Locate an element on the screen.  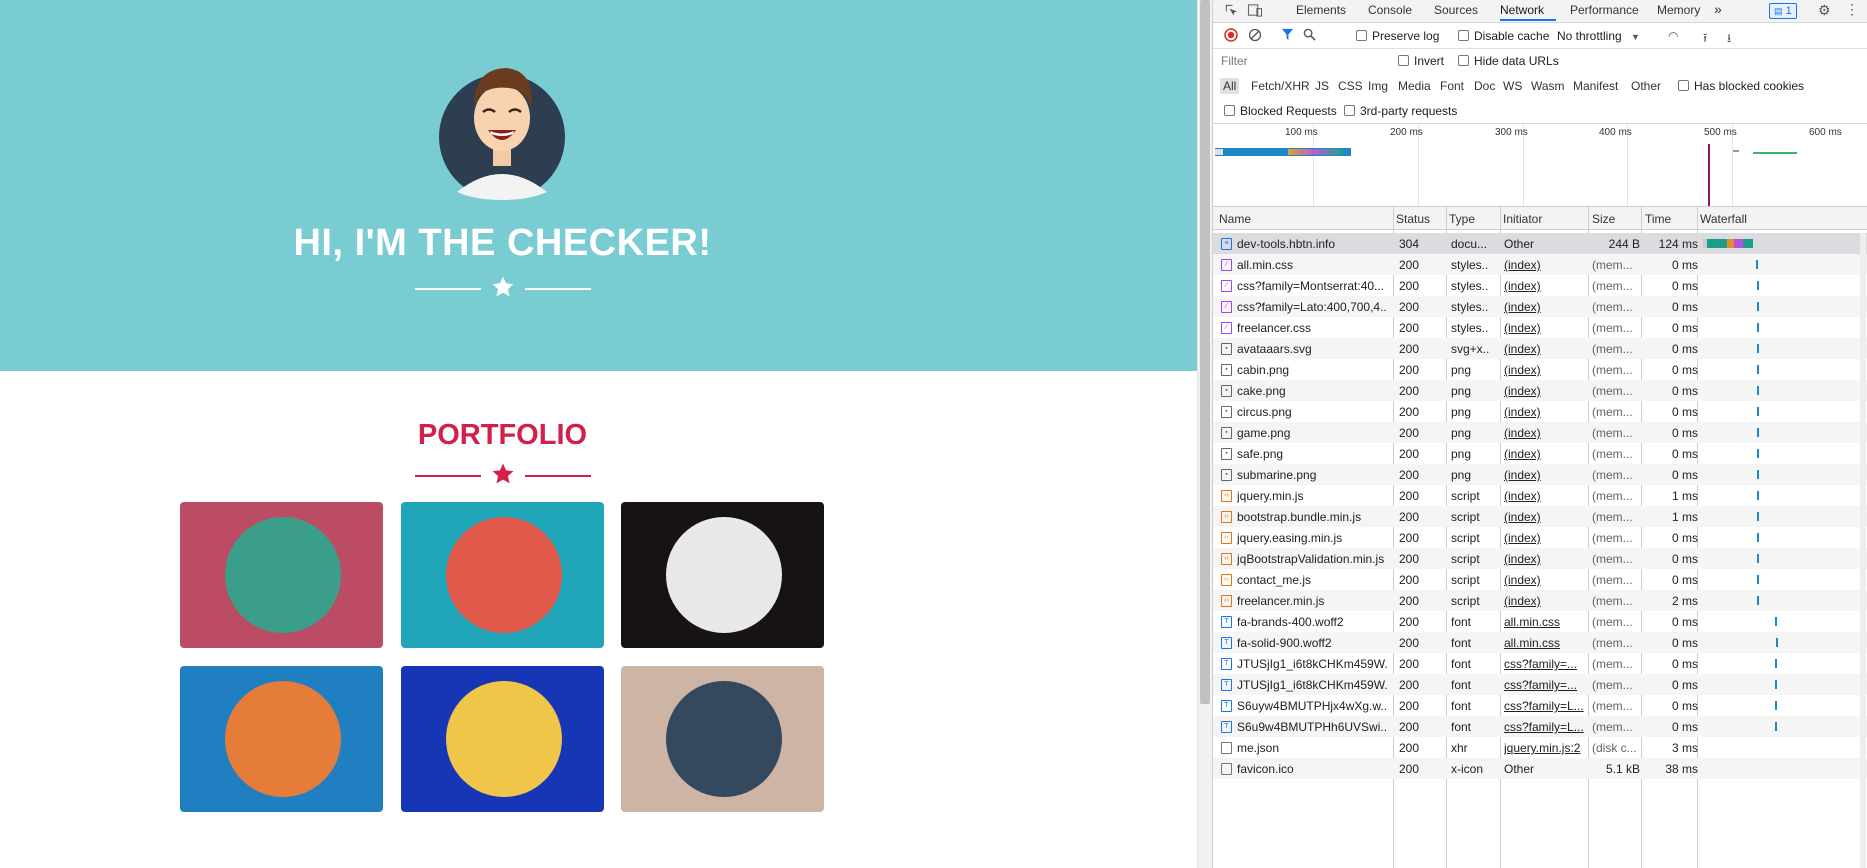
portfolio-item-cake is located at coordinates (502, 575).